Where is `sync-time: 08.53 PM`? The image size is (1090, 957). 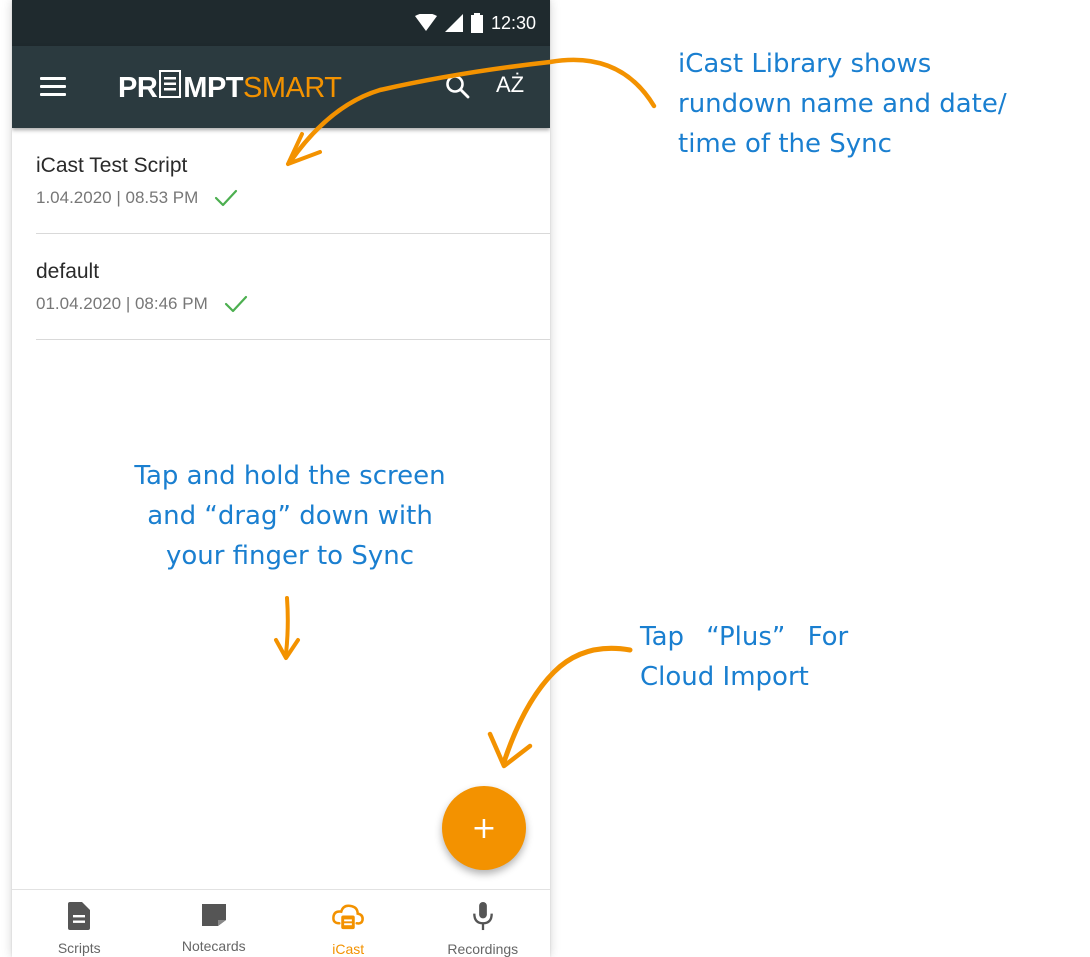
sync-time: 08.53 PM is located at coordinates (162, 197).